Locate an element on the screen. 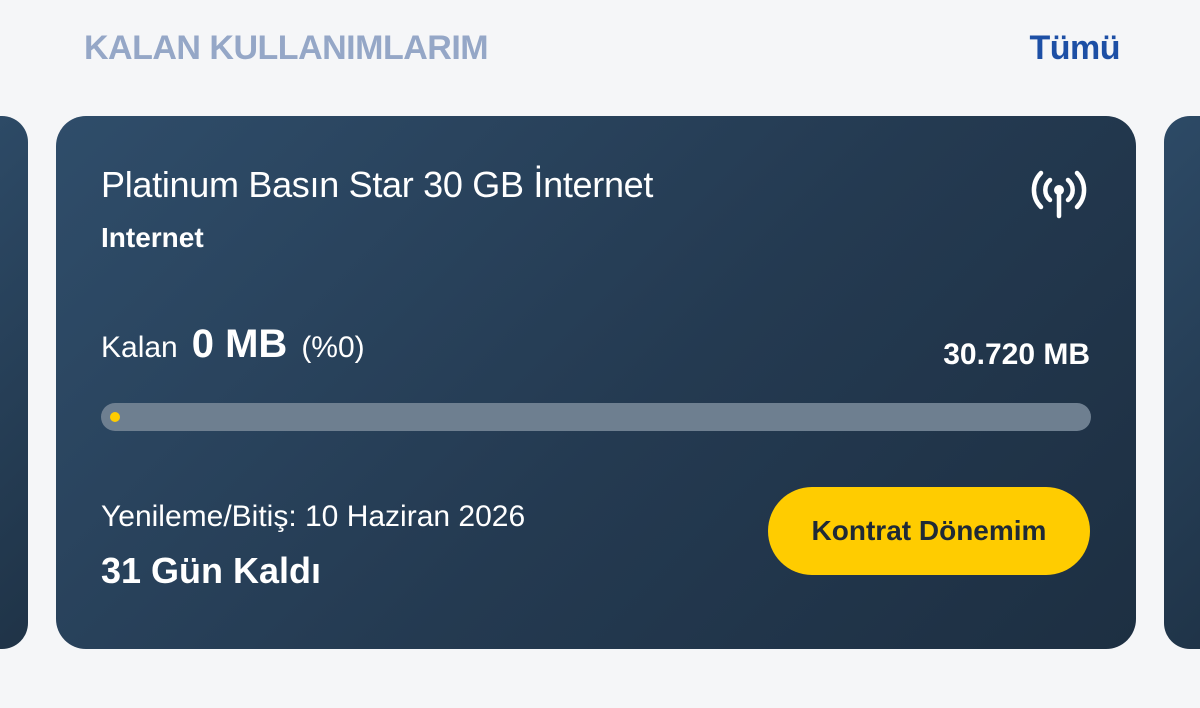  section-header: KALAN KULLANIMLARIM Tümü is located at coordinates (602, 48).